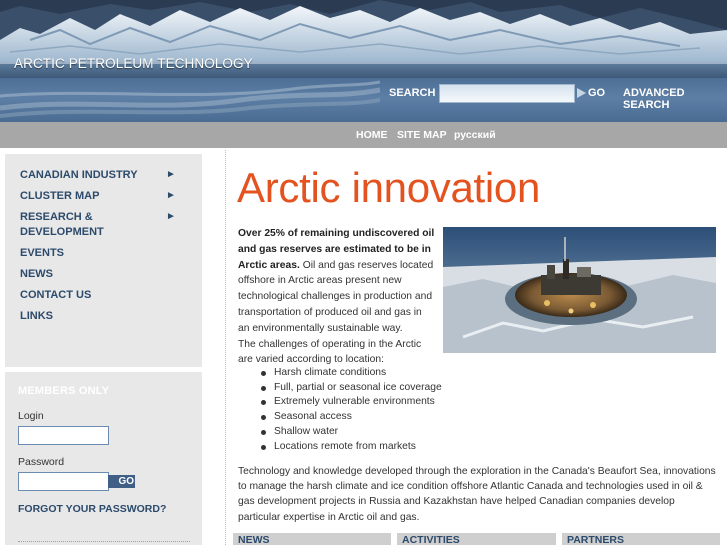 Image resolution: width=727 pixels, height=545 pixels. I want to click on sidebar-divider, so click(225, 347).